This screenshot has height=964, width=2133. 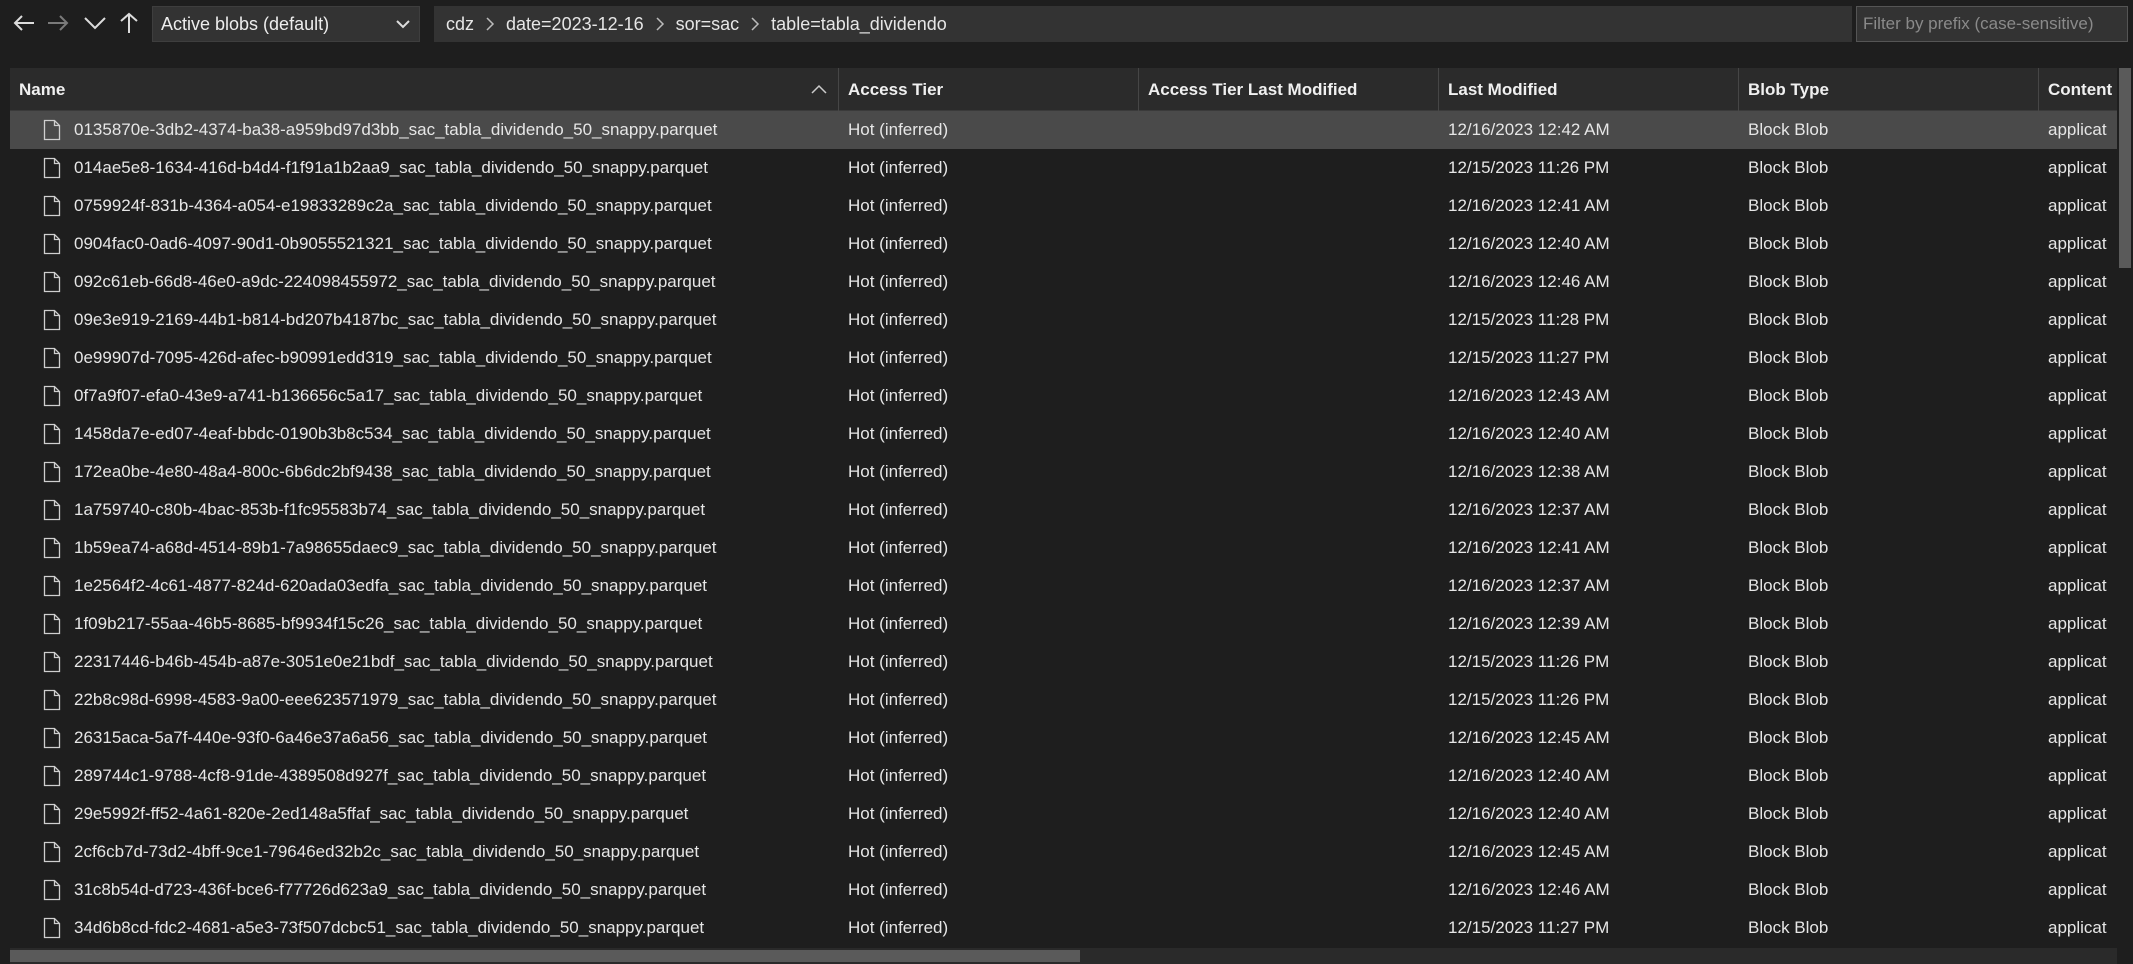 What do you see at coordinates (545, 956) in the screenshot?
I see `horizontal-scrollbar-thumb` at bounding box center [545, 956].